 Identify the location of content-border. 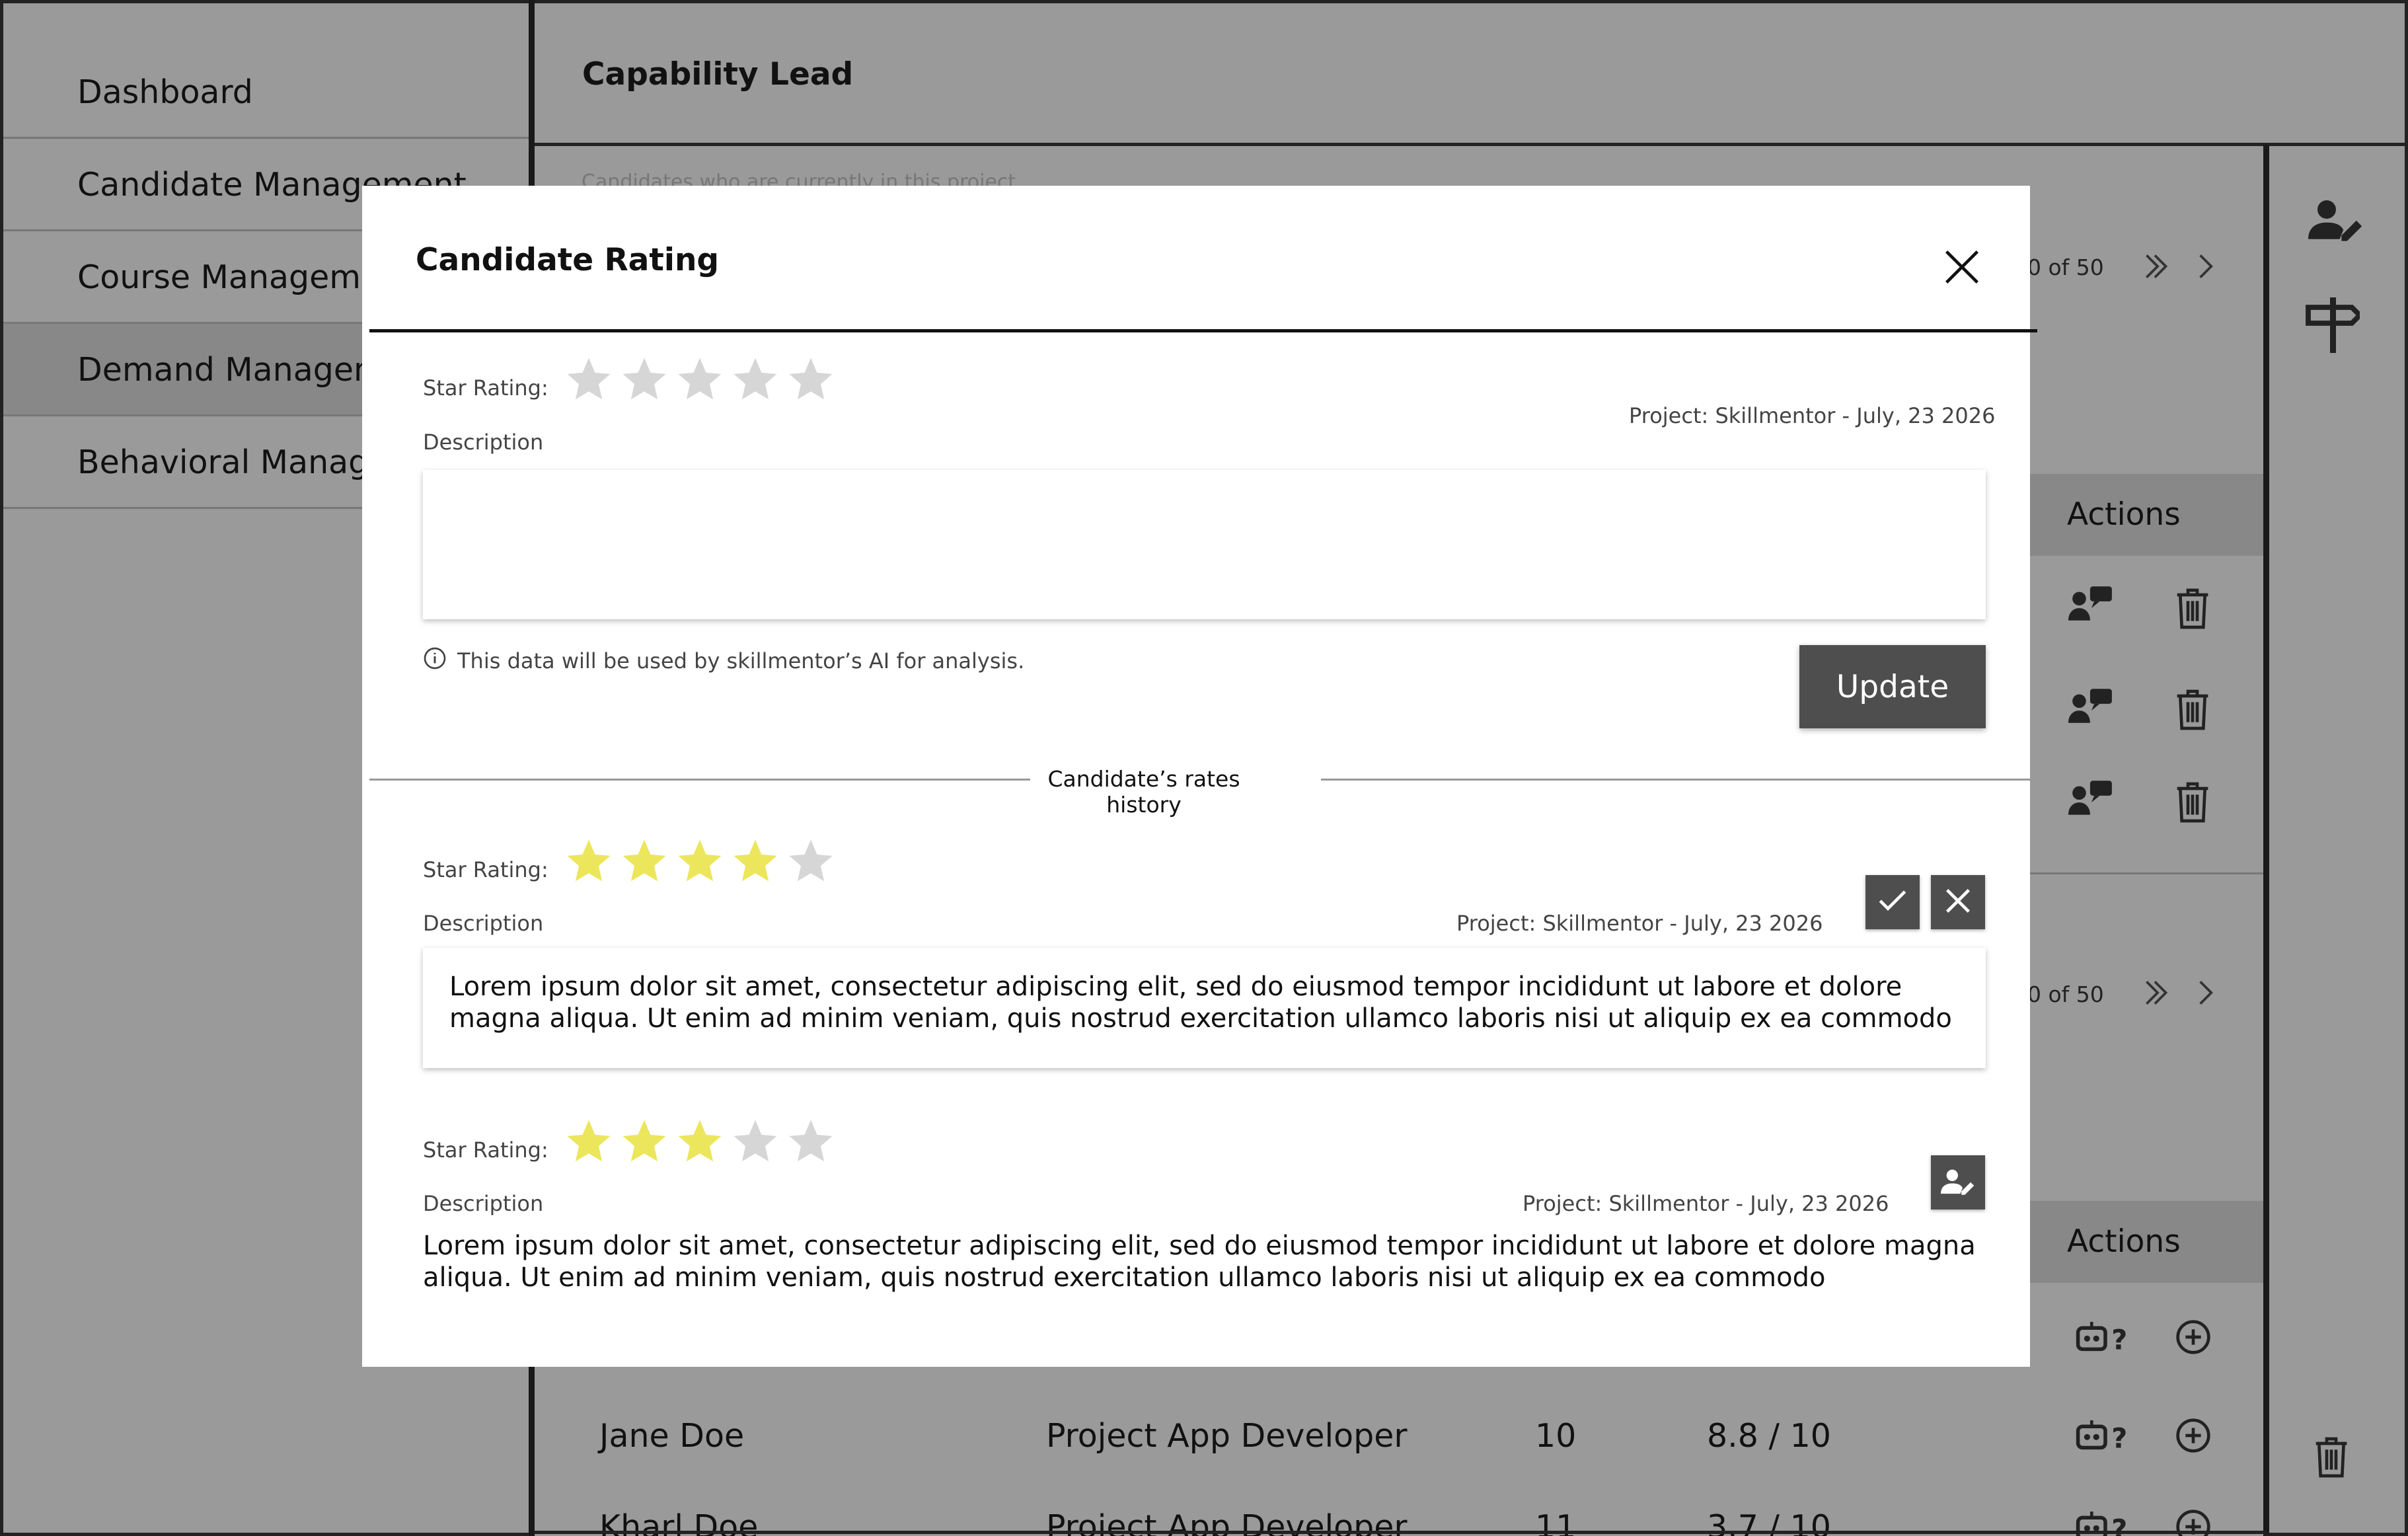
(1401, 1532).